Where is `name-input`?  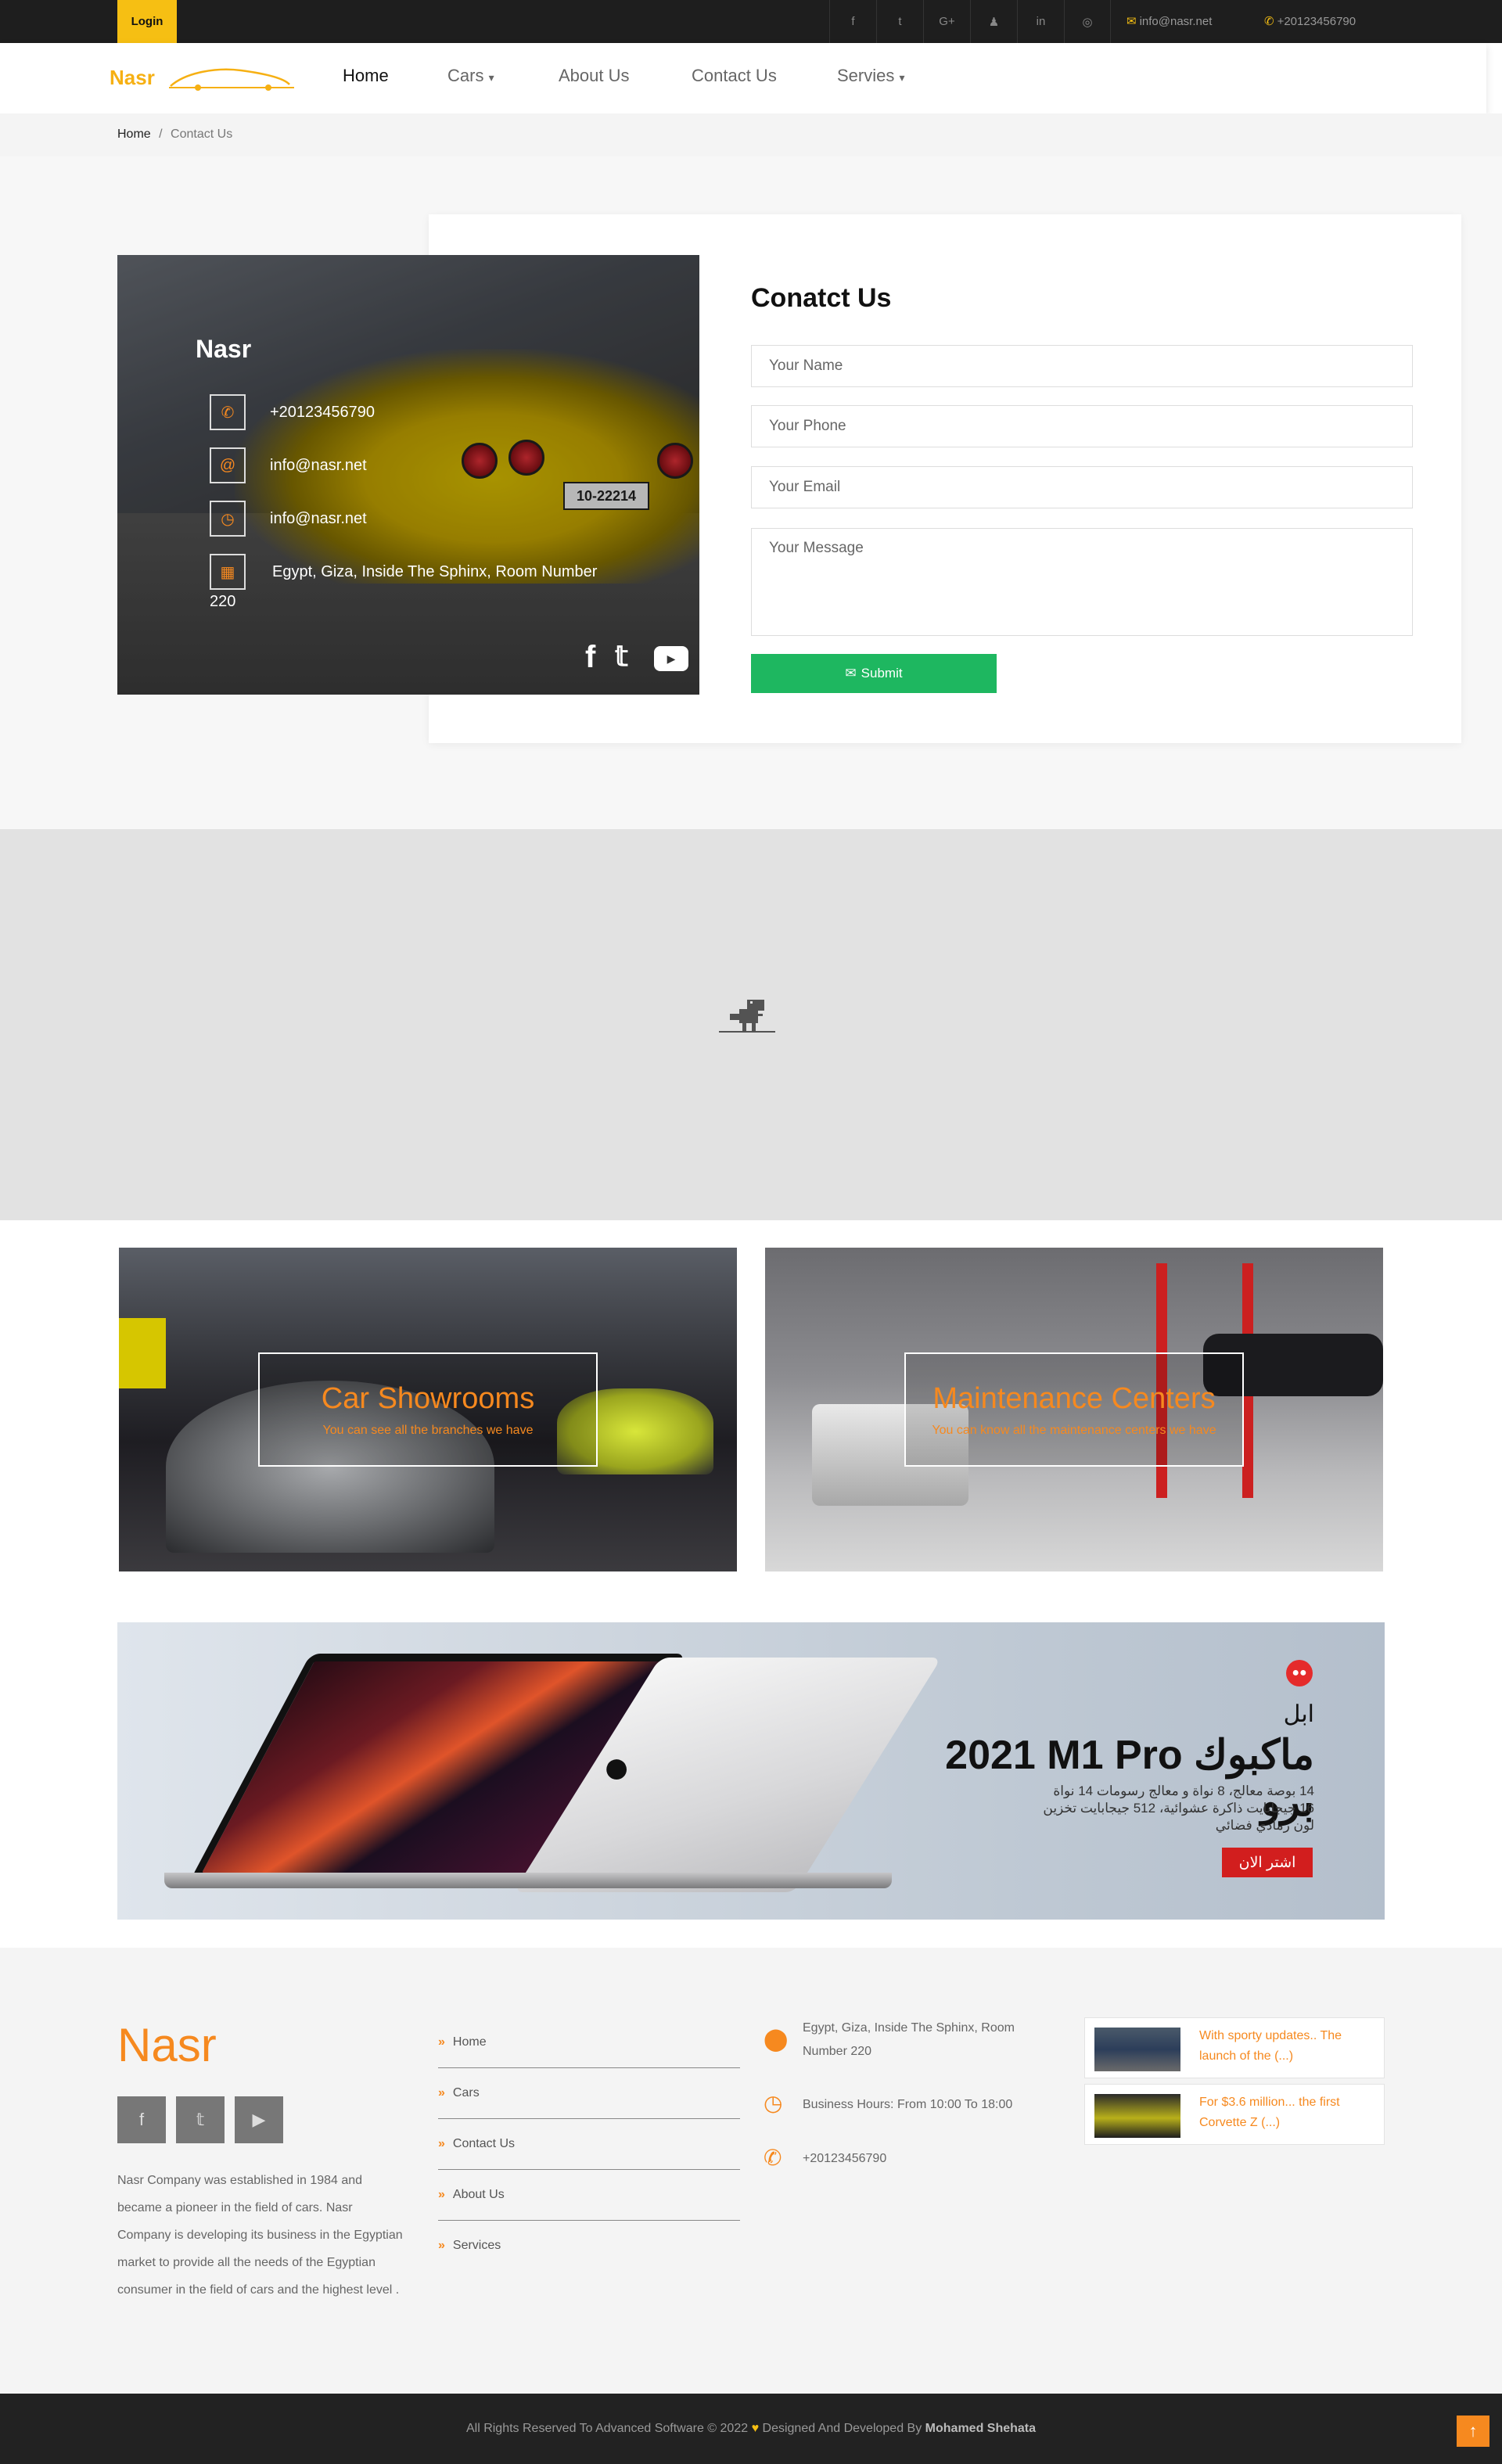
name-input is located at coordinates (1082, 366).